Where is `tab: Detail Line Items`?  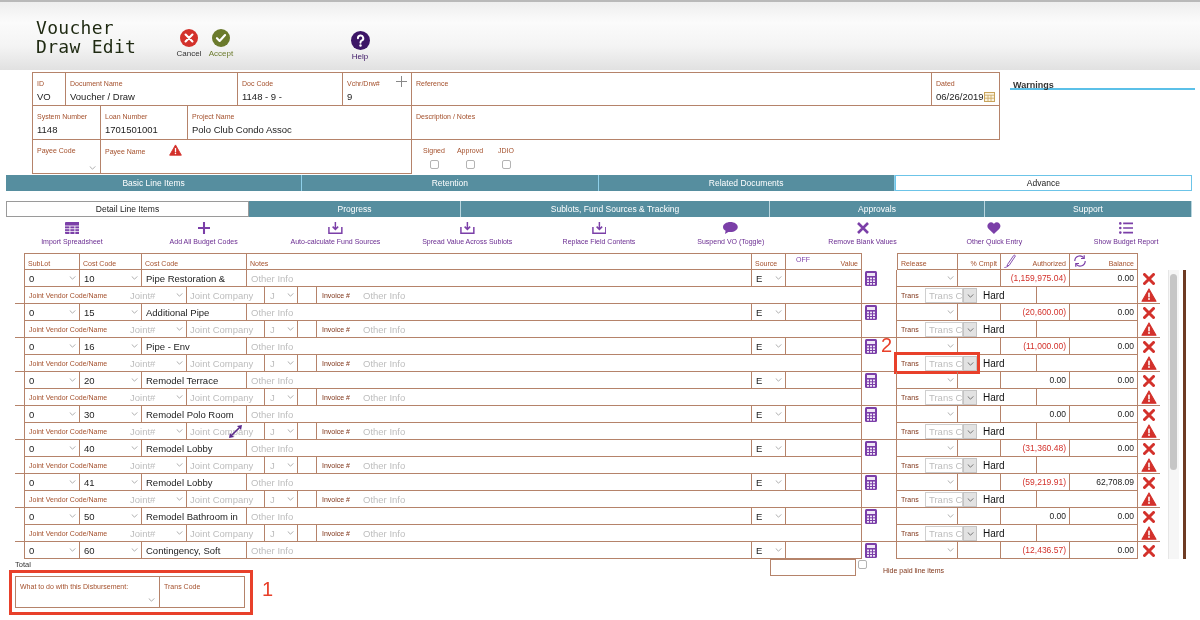
tab: Detail Line Items is located at coordinates (127, 209).